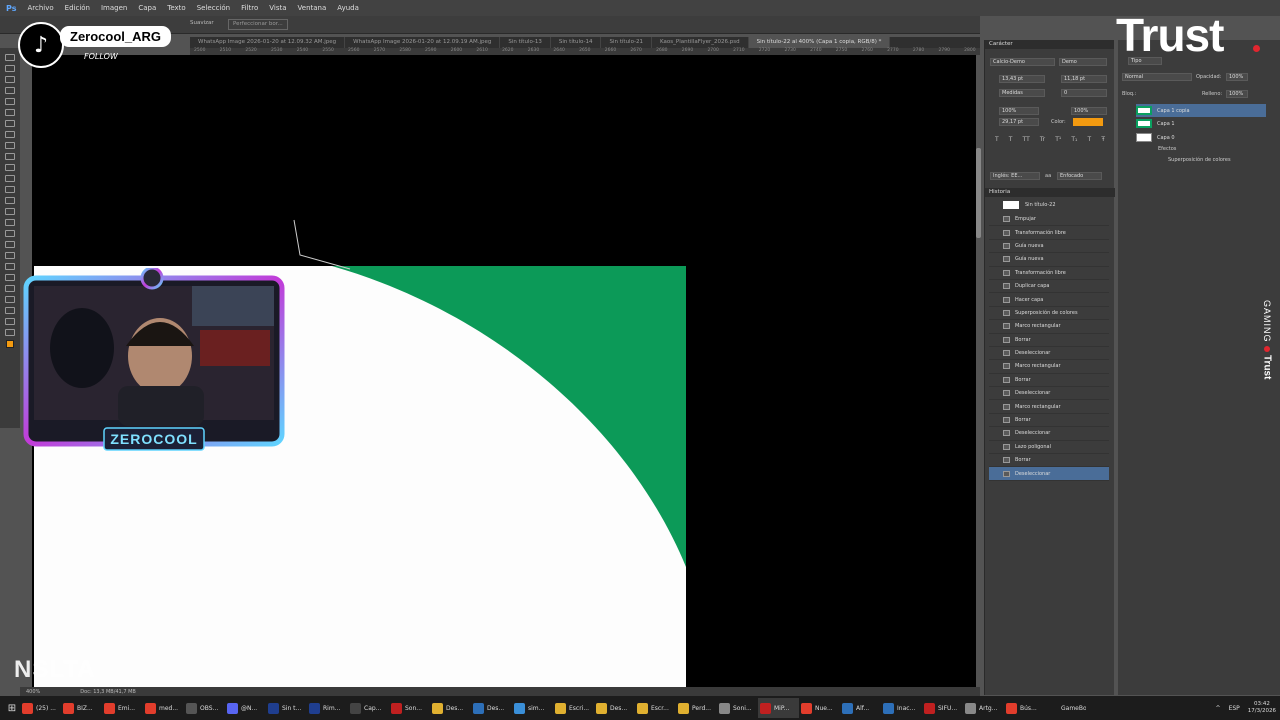 This screenshot has width=1280, height=720. I want to click on antialias-select: Enfocado, so click(1079, 176).